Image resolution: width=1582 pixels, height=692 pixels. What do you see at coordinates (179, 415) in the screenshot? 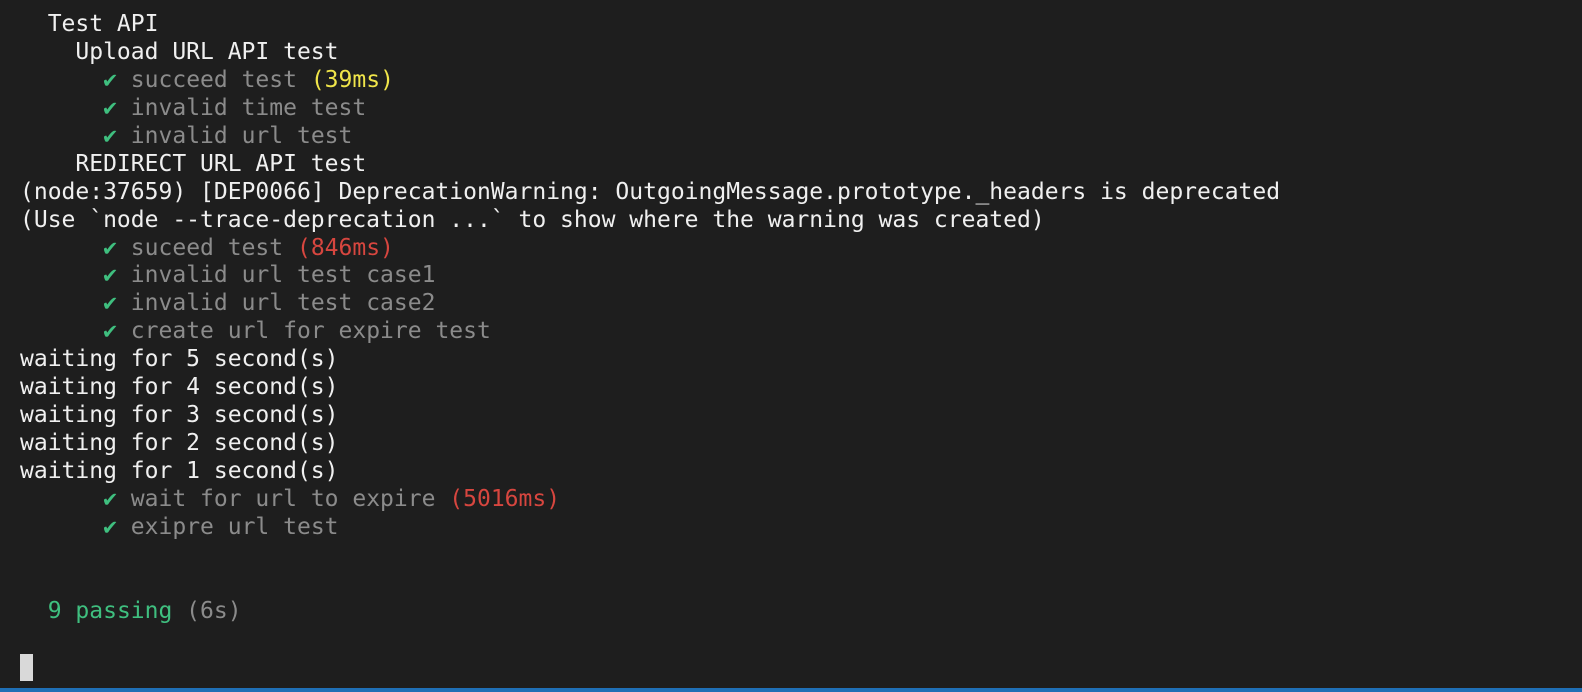
I see `log-line: waiting for 3 second(s)` at bounding box center [179, 415].